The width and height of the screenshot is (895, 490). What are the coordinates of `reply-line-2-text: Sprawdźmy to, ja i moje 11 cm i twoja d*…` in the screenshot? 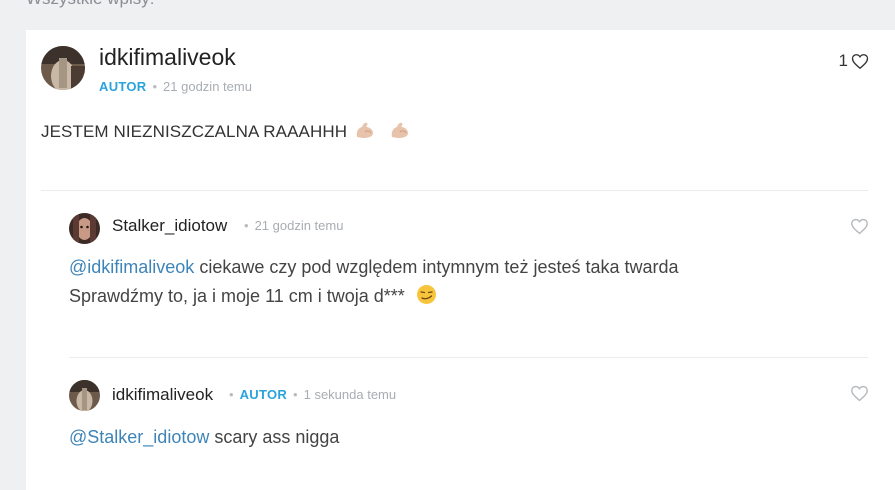 It's located at (237, 296).